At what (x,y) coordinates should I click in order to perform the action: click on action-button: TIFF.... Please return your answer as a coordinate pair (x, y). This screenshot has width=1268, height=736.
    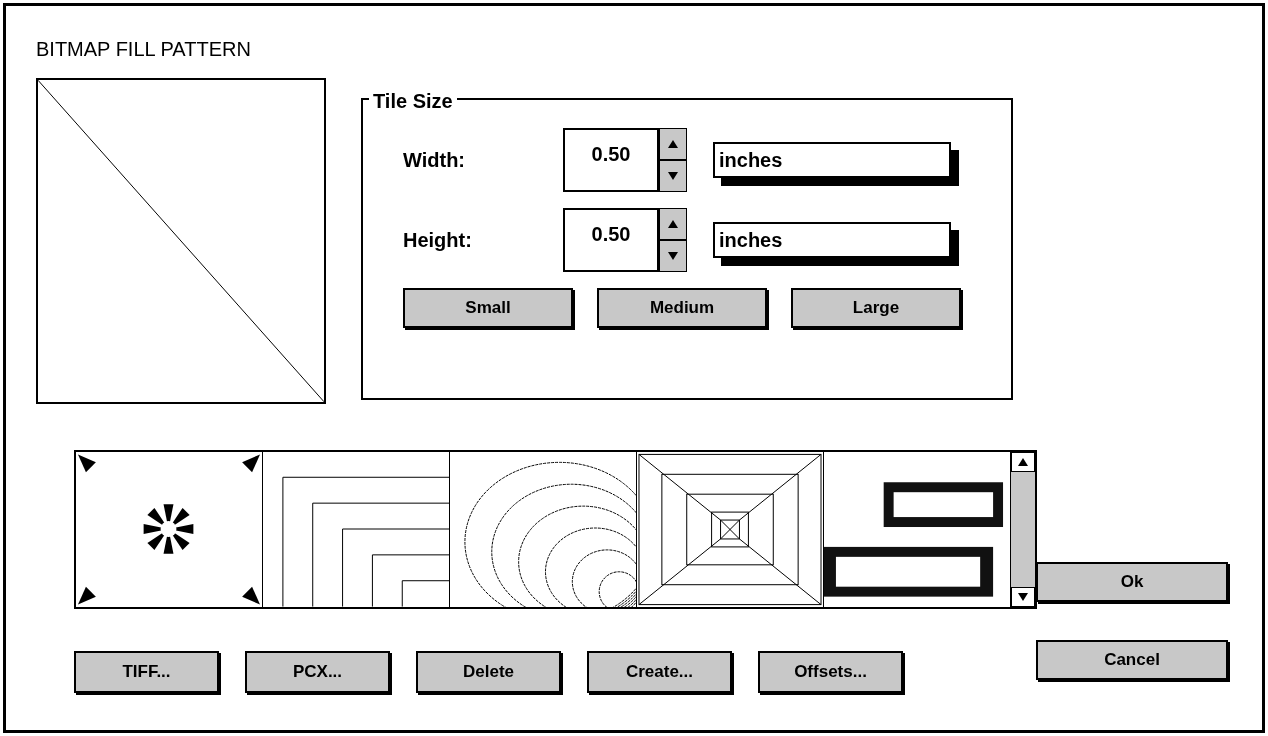
    Looking at the image, I should click on (146, 672).